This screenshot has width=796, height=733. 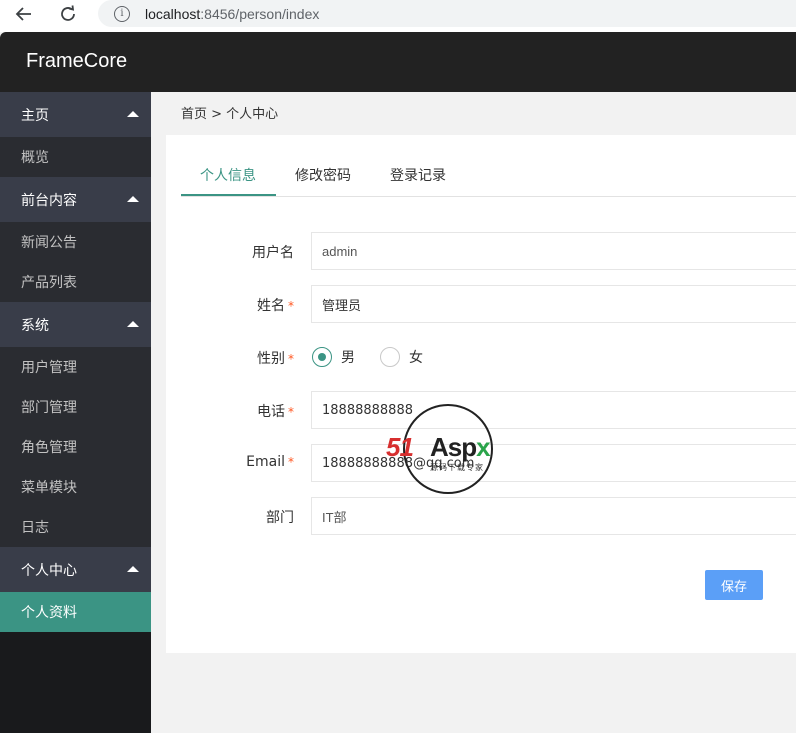 I want to click on watermark-brand-red: 51, so click(x=400, y=447).